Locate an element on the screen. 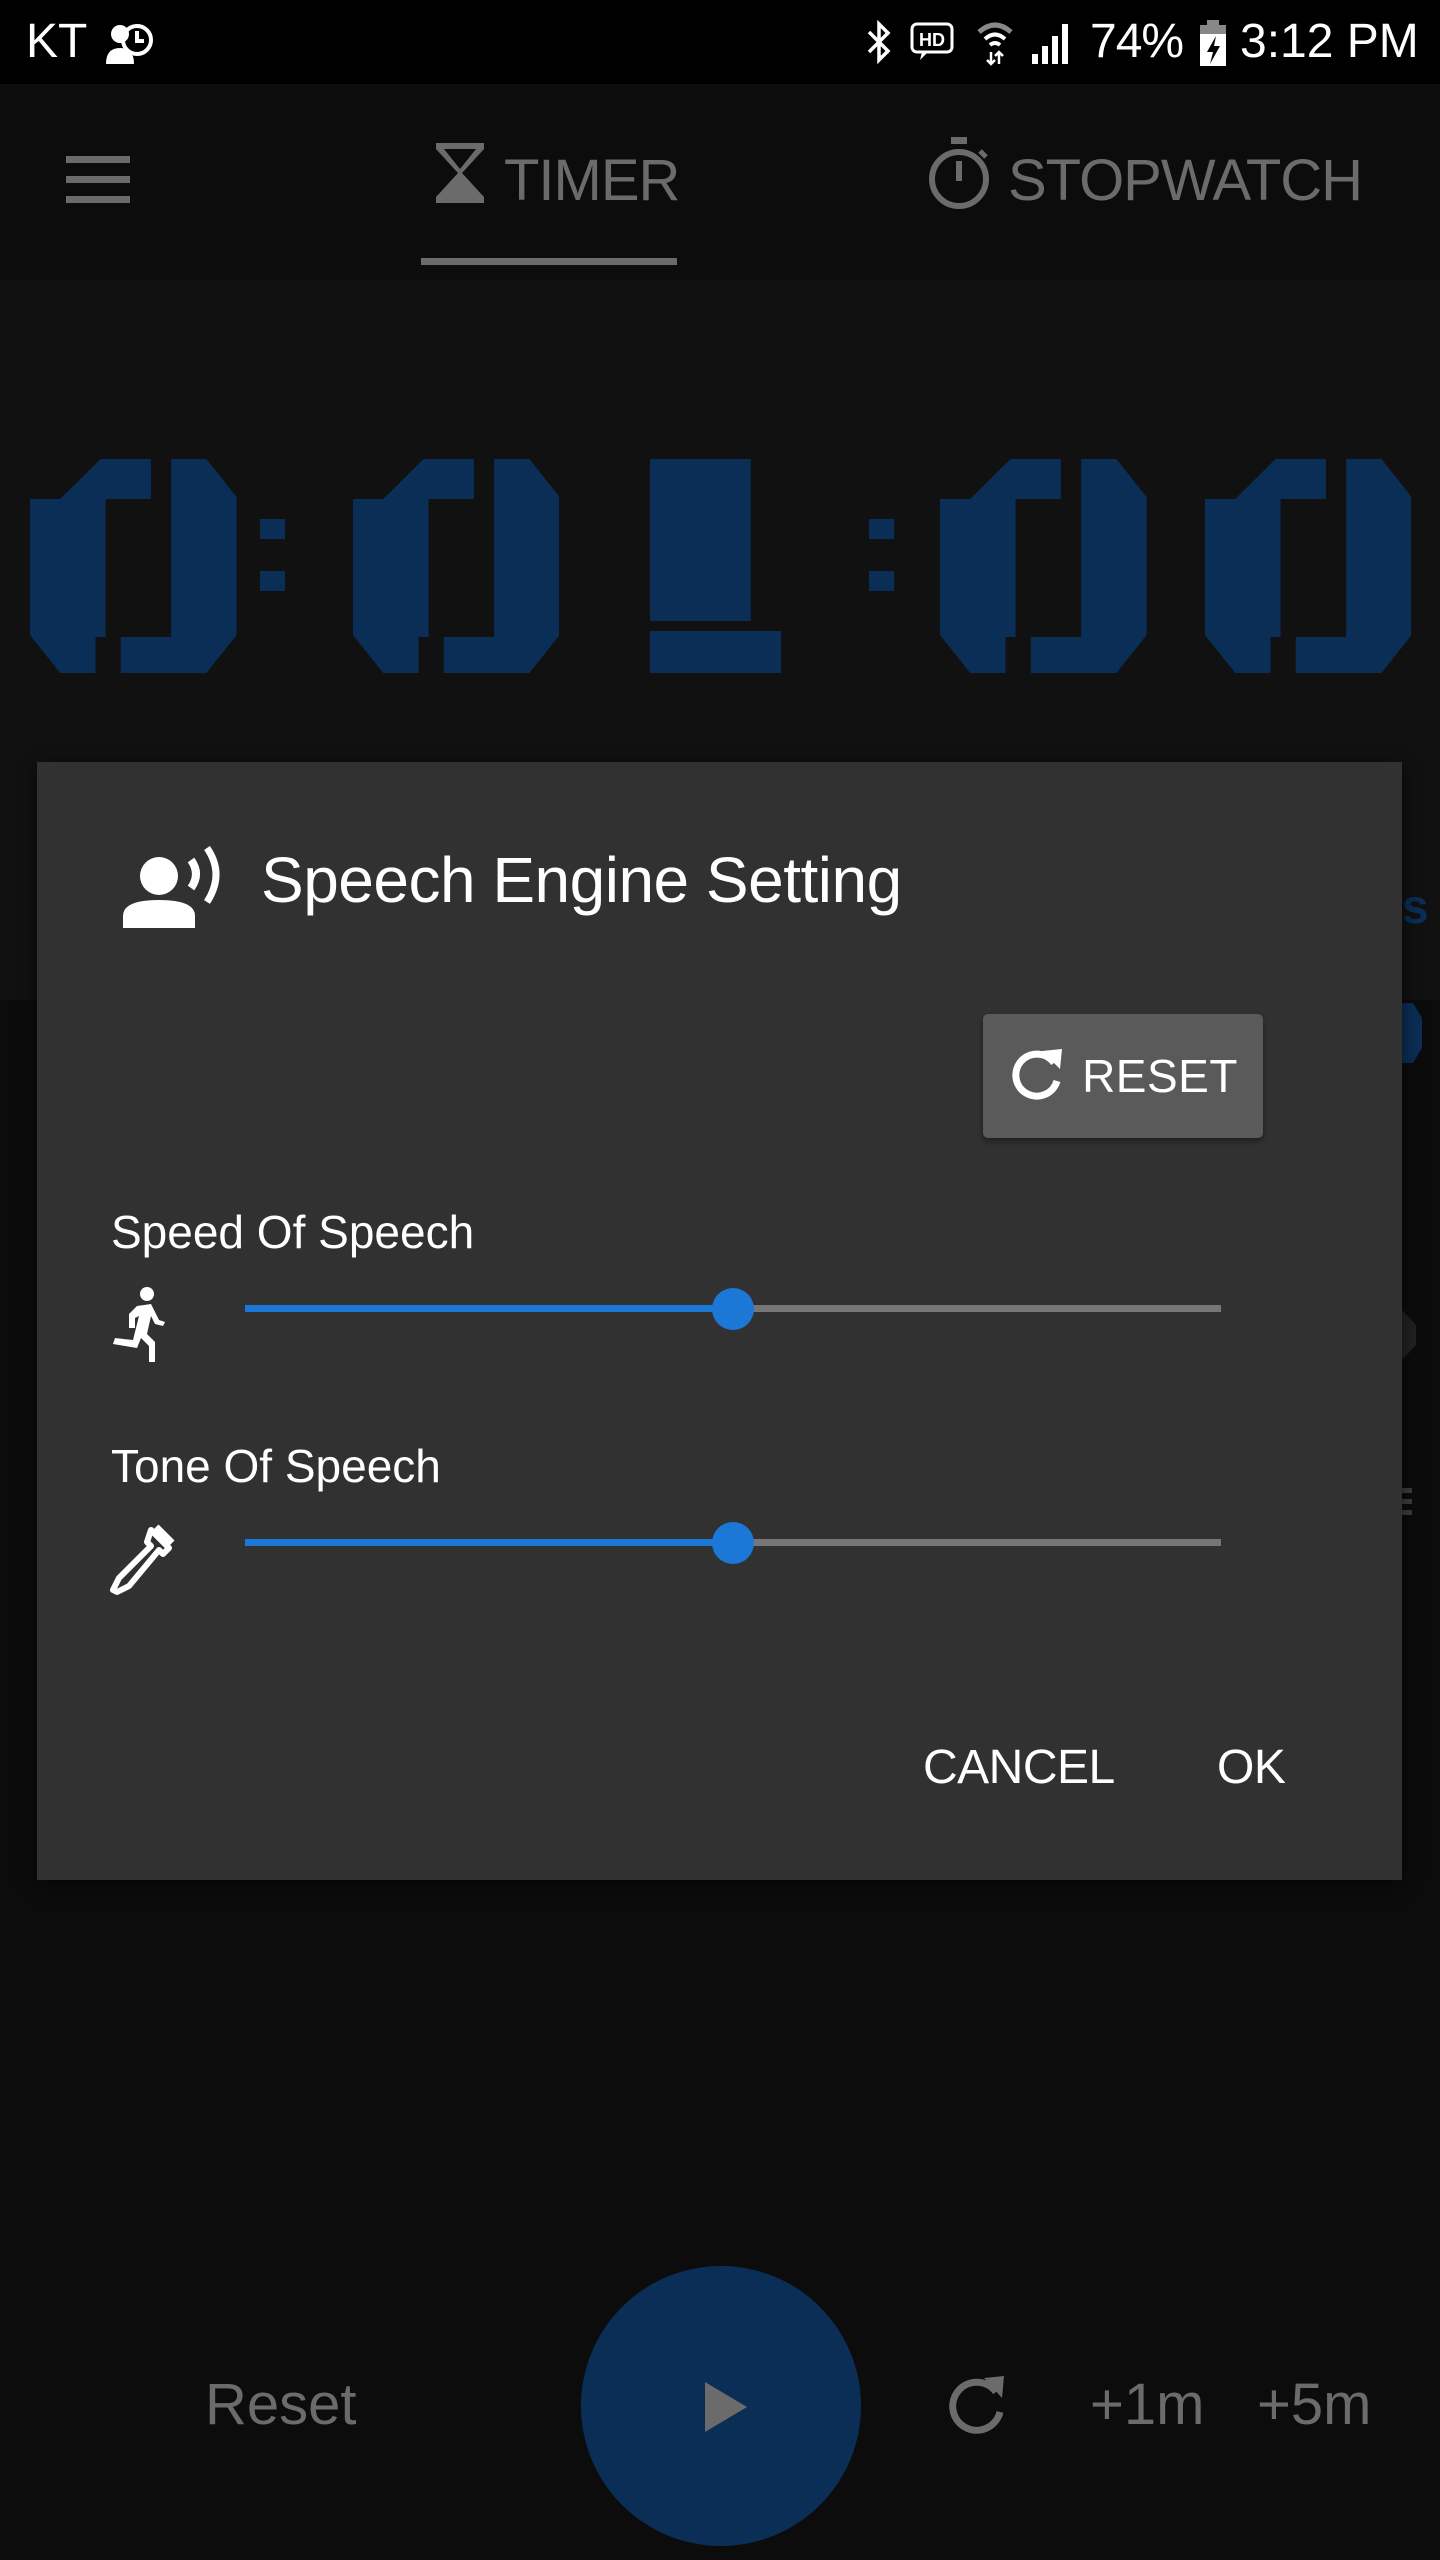 This screenshot has height=2560, width=1440. tab-stopwatch: STOPWATCH is located at coordinates (1144, 176).